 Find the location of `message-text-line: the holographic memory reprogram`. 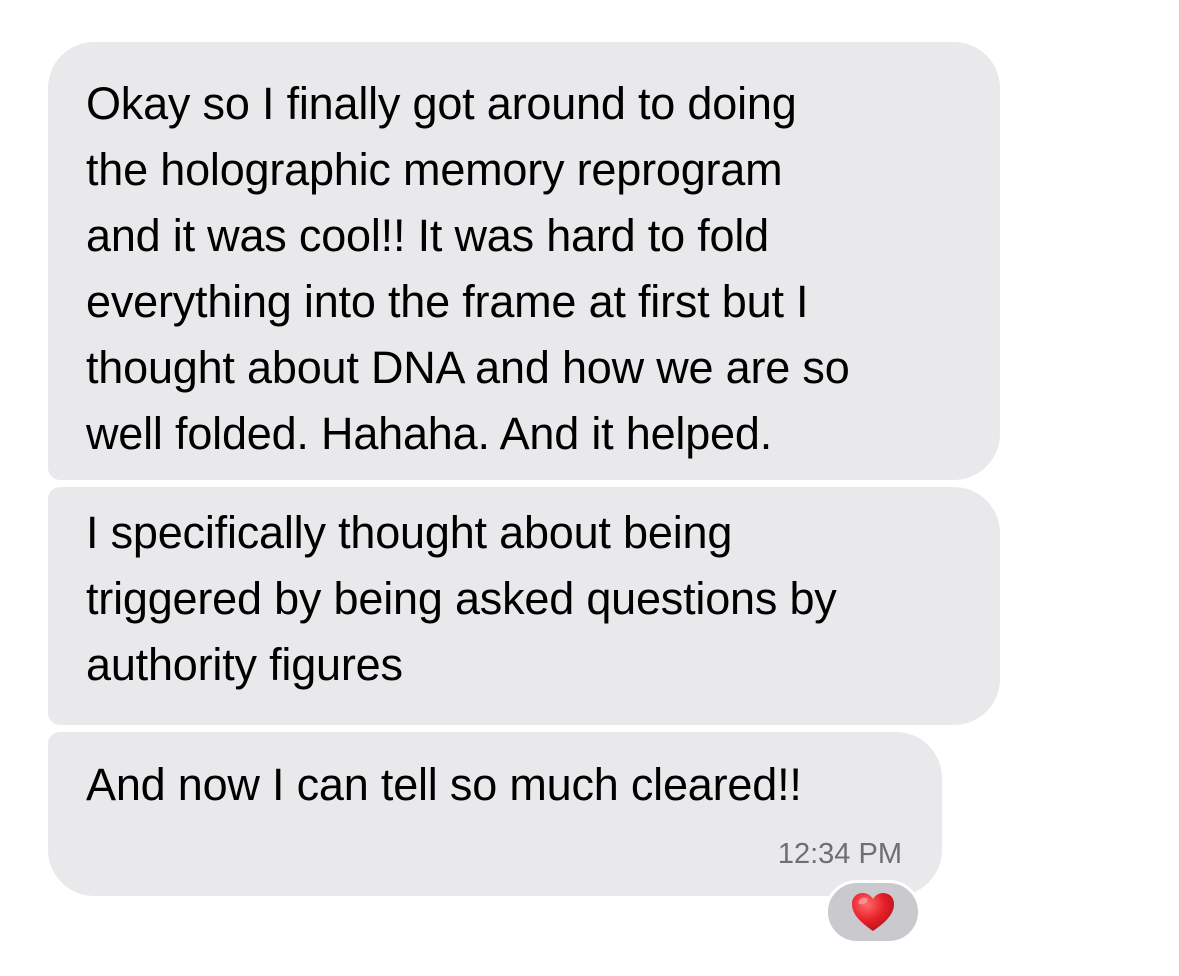

message-text-line: the holographic memory reprogram is located at coordinates (434, 169).